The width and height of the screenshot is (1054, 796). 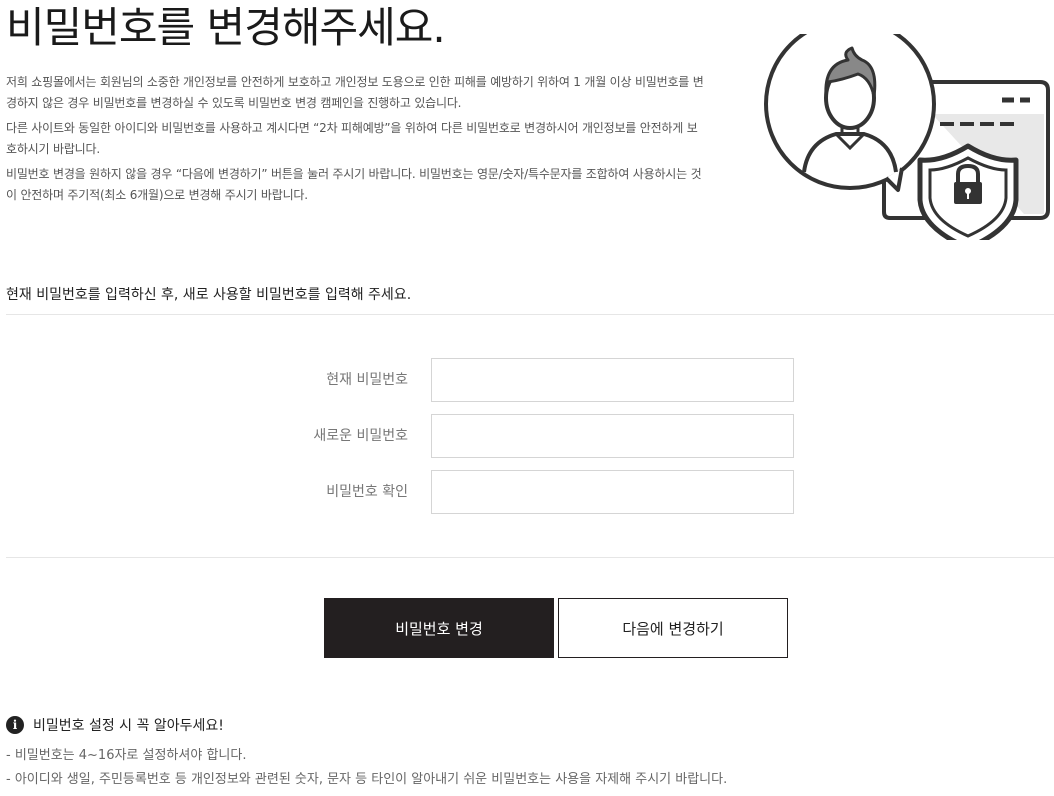 I want to click on confirm-password-row: 비밀번호 확인, so click(x=527, y=492).